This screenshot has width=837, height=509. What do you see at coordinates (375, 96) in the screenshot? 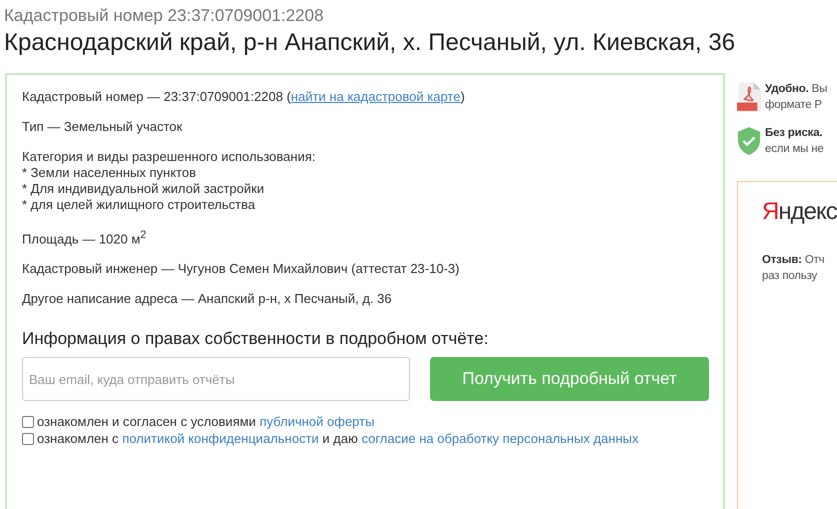
I see `map-link: найти на кадастровой карте` at bounding box center [375, 96].